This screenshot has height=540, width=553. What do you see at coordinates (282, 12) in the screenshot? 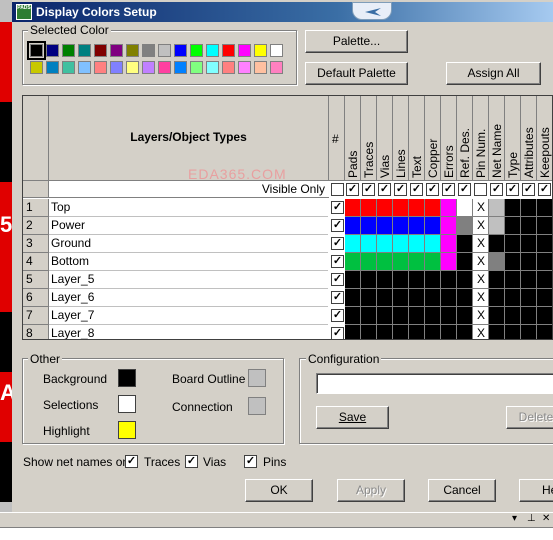
I see `title-bar: PADS Display Colors Setup` at bounding box center [282, 12].